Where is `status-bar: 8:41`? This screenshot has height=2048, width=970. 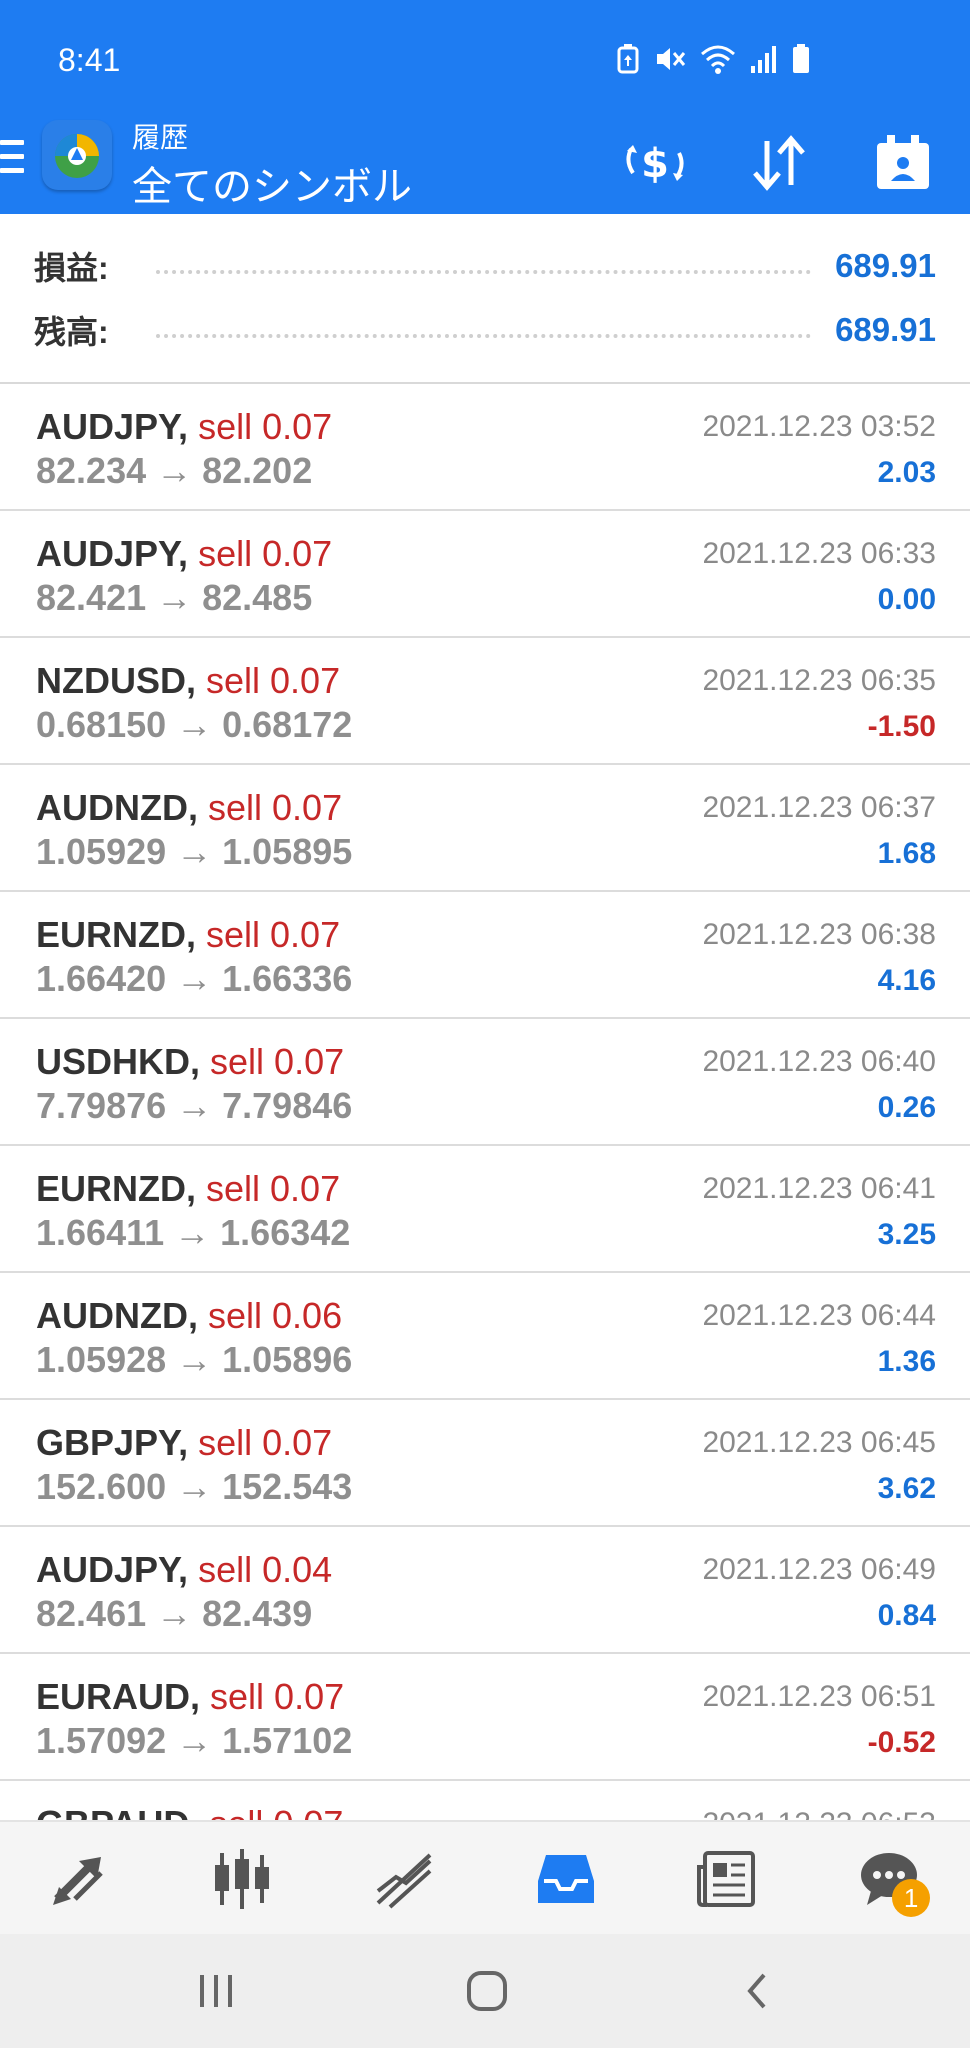 status-bar: 8:41 is located at coordinates (485, 55).